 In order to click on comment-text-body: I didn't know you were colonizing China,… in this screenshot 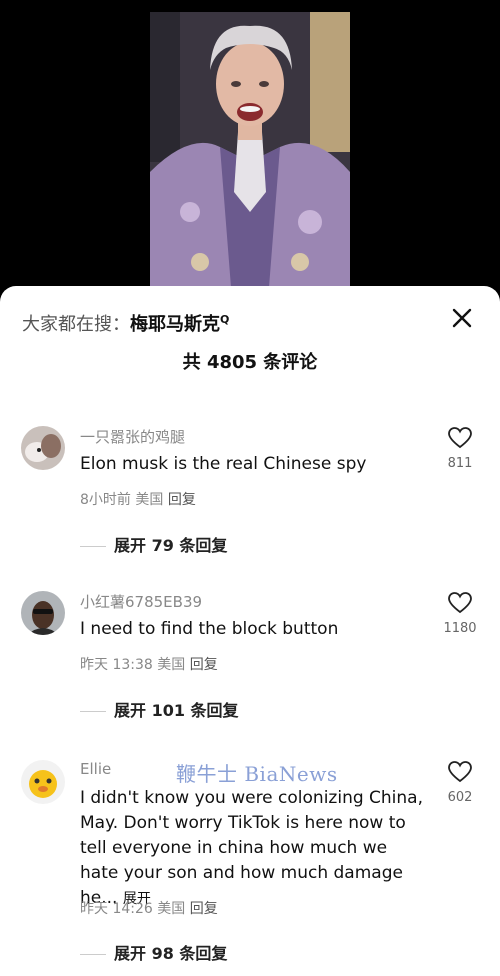, I will do `click(251, 848)`.